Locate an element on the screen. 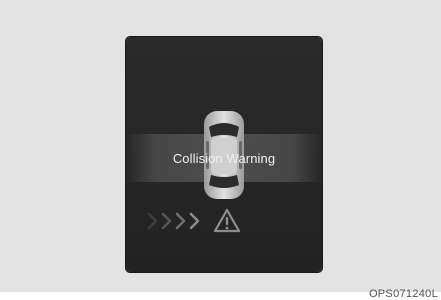 This screenshot has width=441, height=300. chevron-right-icon is located at coordinates (173, 221).